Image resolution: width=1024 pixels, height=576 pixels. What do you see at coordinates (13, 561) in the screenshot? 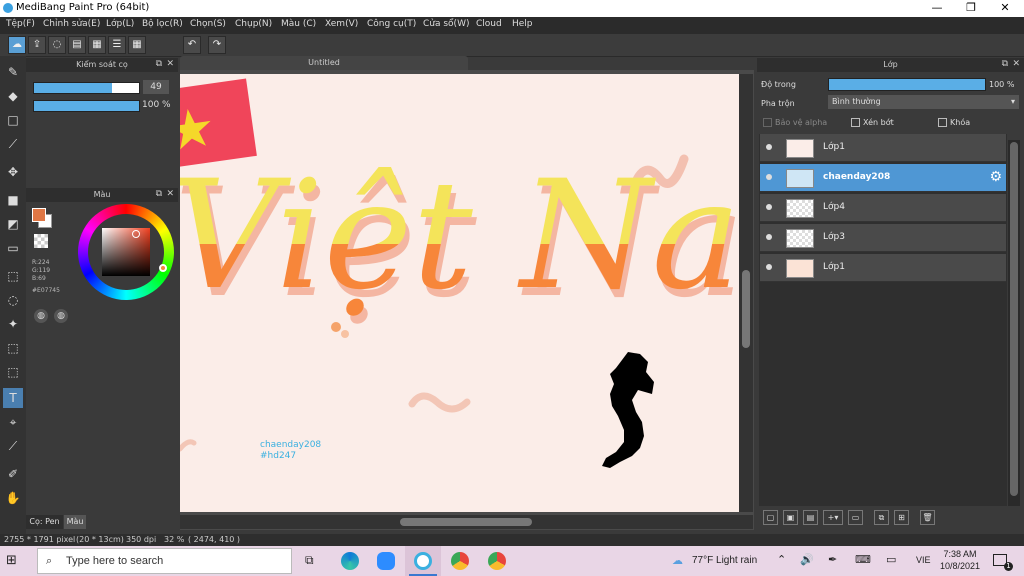
I see `windows-start-icon: ⊞` at bounding box center [13, 561].